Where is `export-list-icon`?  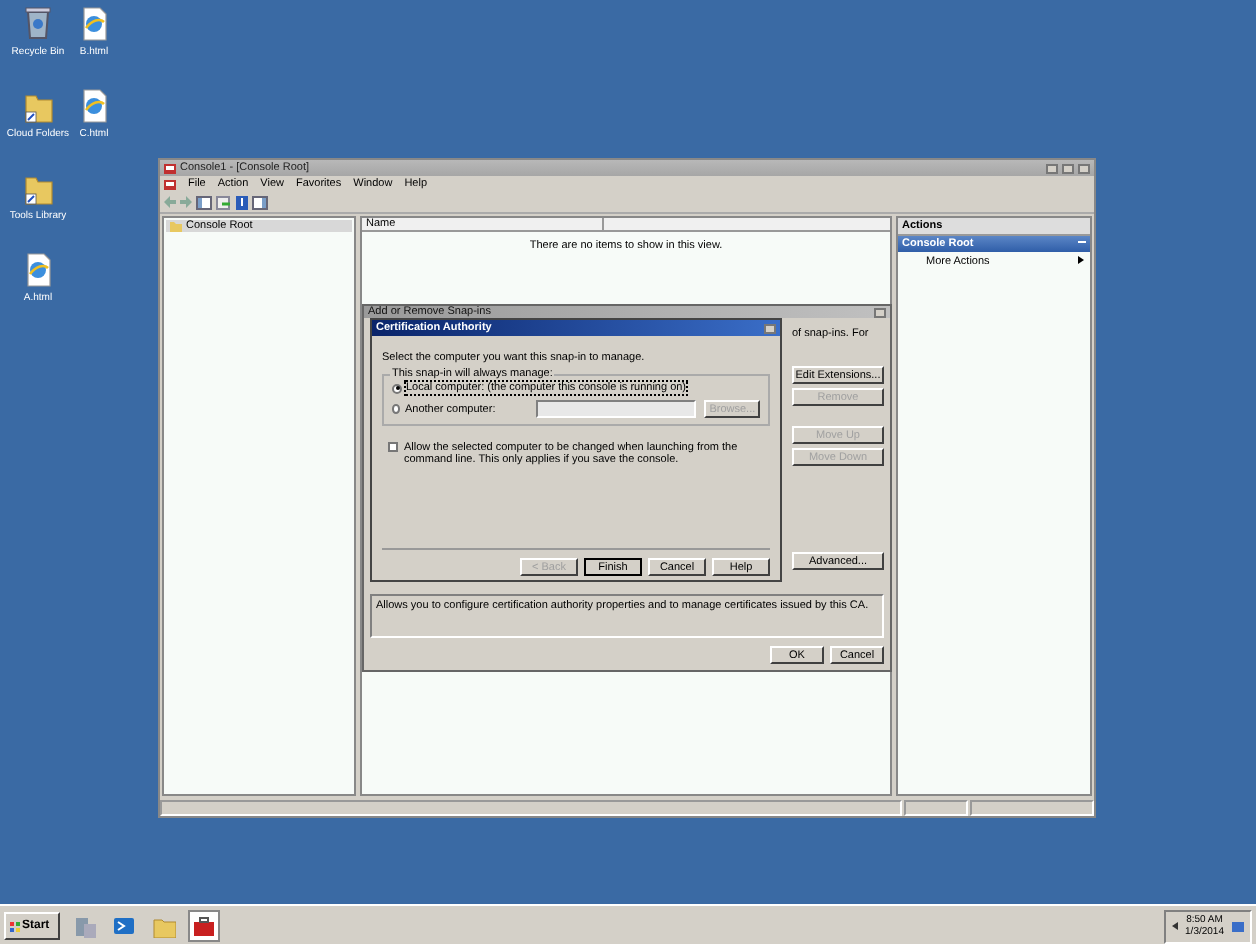
export-list-icon is located at coordinates (224, 202).